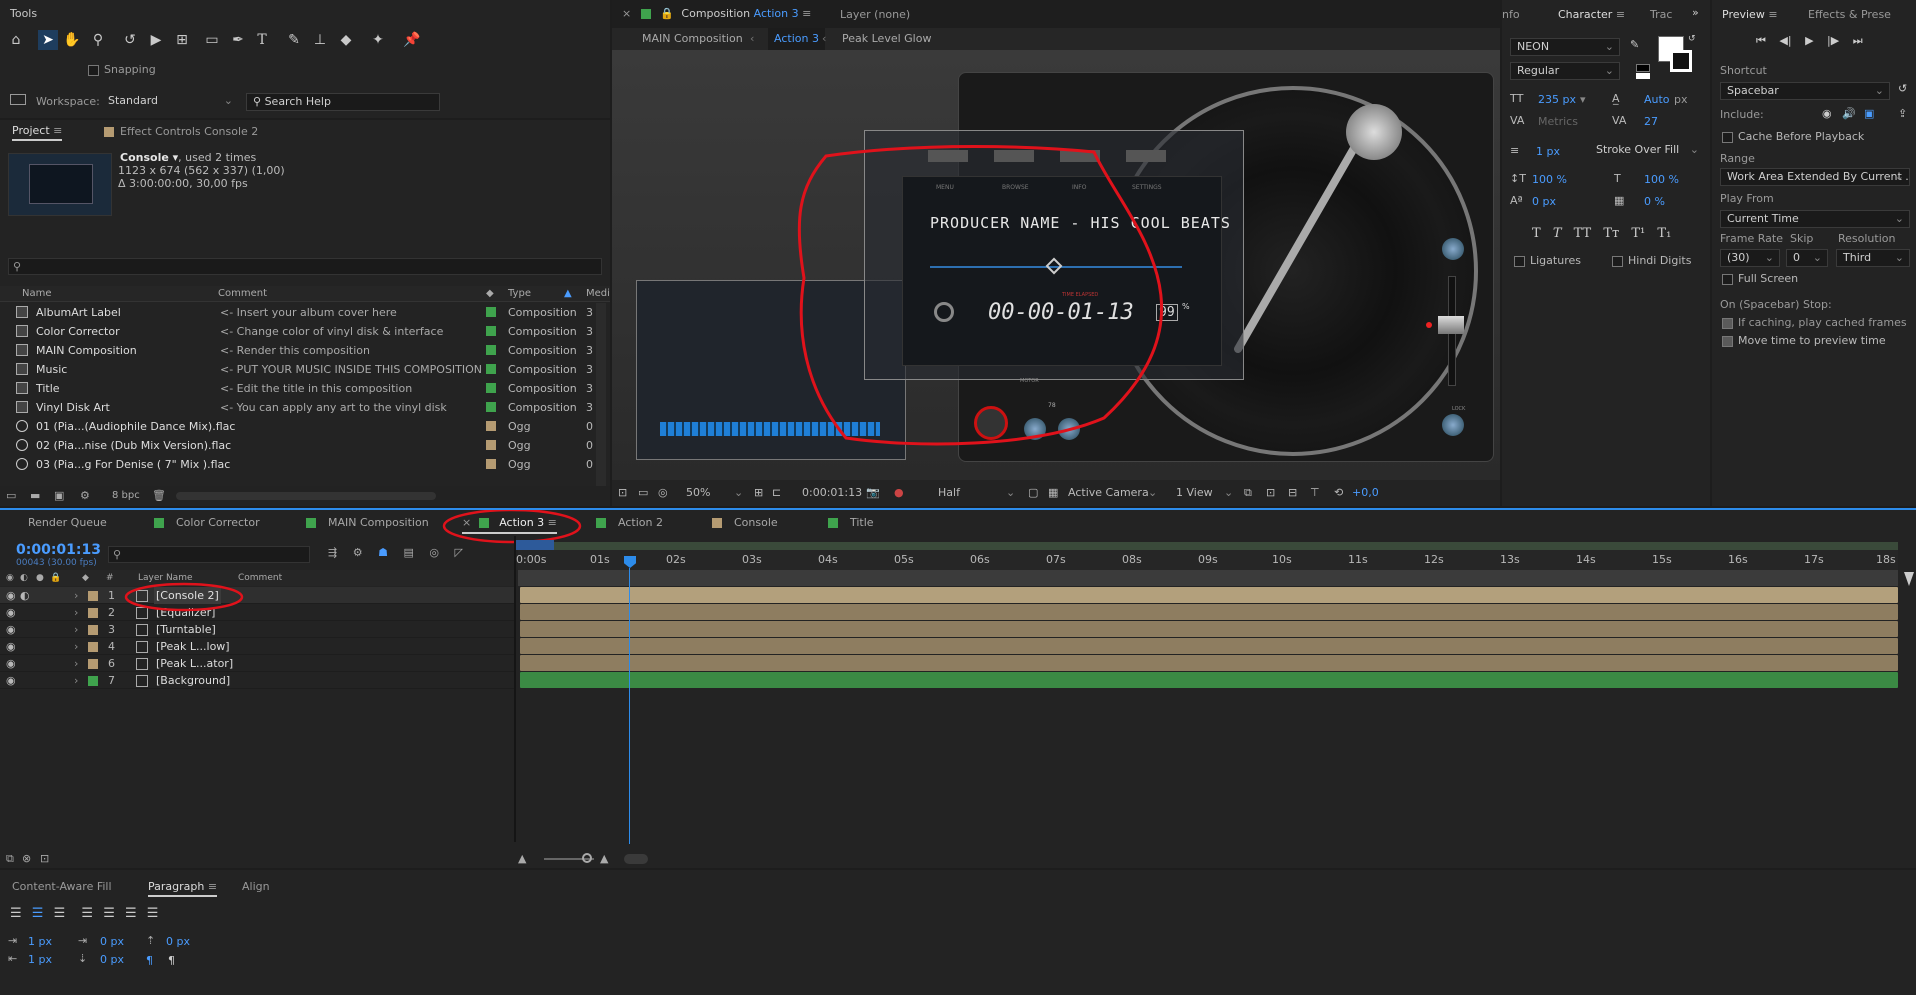 Image resolution: width=1916 pixels, height=995 pixels. I want to click on play-icon: ▶, so click(1809, 40).